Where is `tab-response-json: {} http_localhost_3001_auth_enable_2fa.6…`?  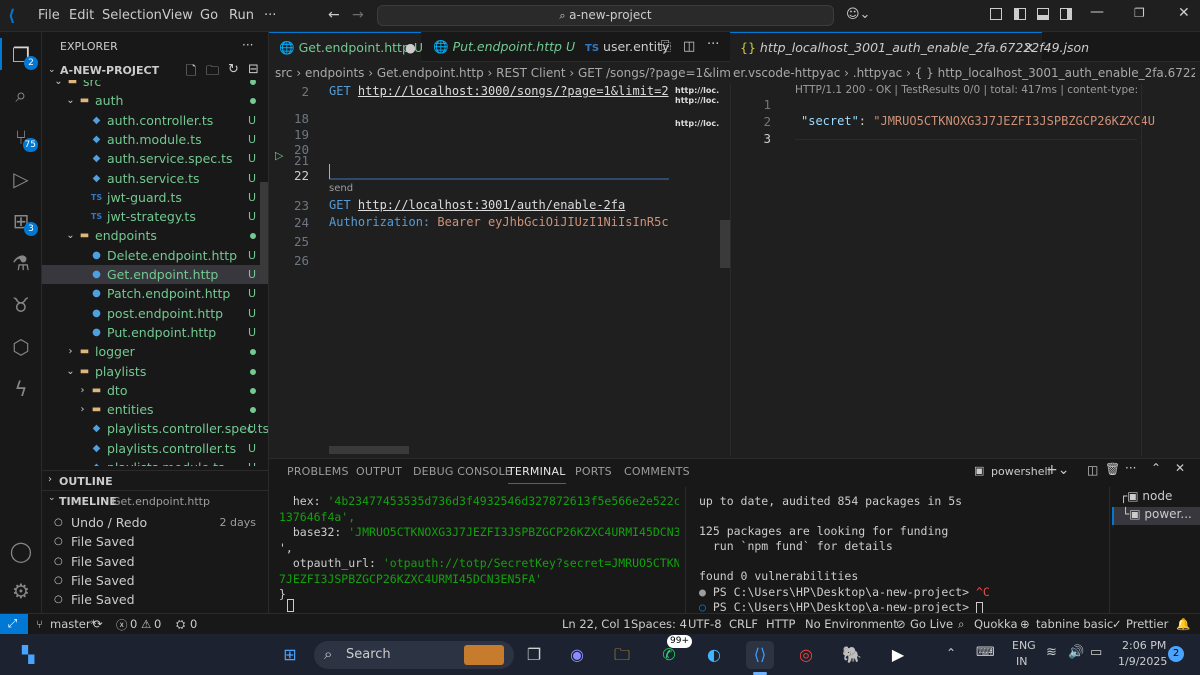
tab-response-json: {} http_localhost_3001_auth_enable_2fa.6… is located at coordinates (909, 47).